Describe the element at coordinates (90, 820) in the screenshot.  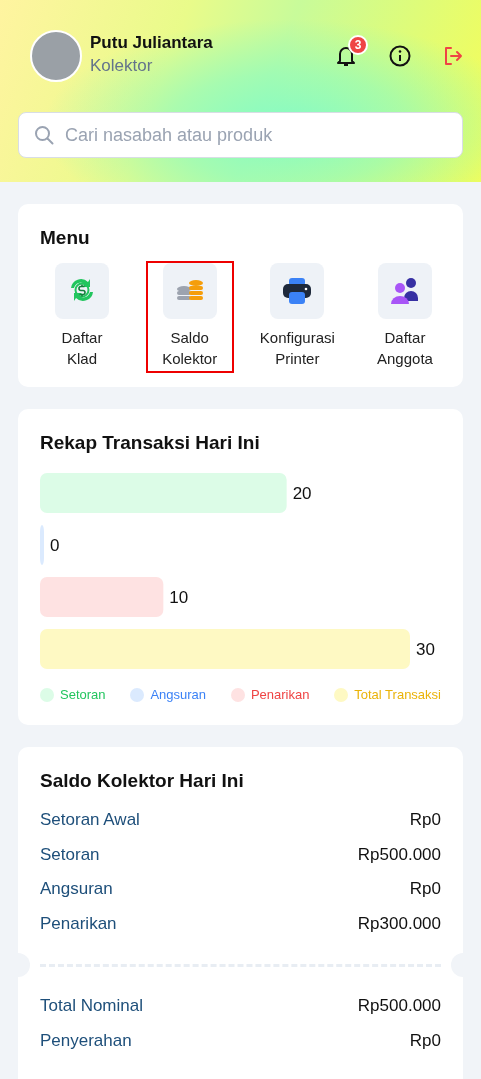
I see `balance-label: Setoran Awal` at that location.